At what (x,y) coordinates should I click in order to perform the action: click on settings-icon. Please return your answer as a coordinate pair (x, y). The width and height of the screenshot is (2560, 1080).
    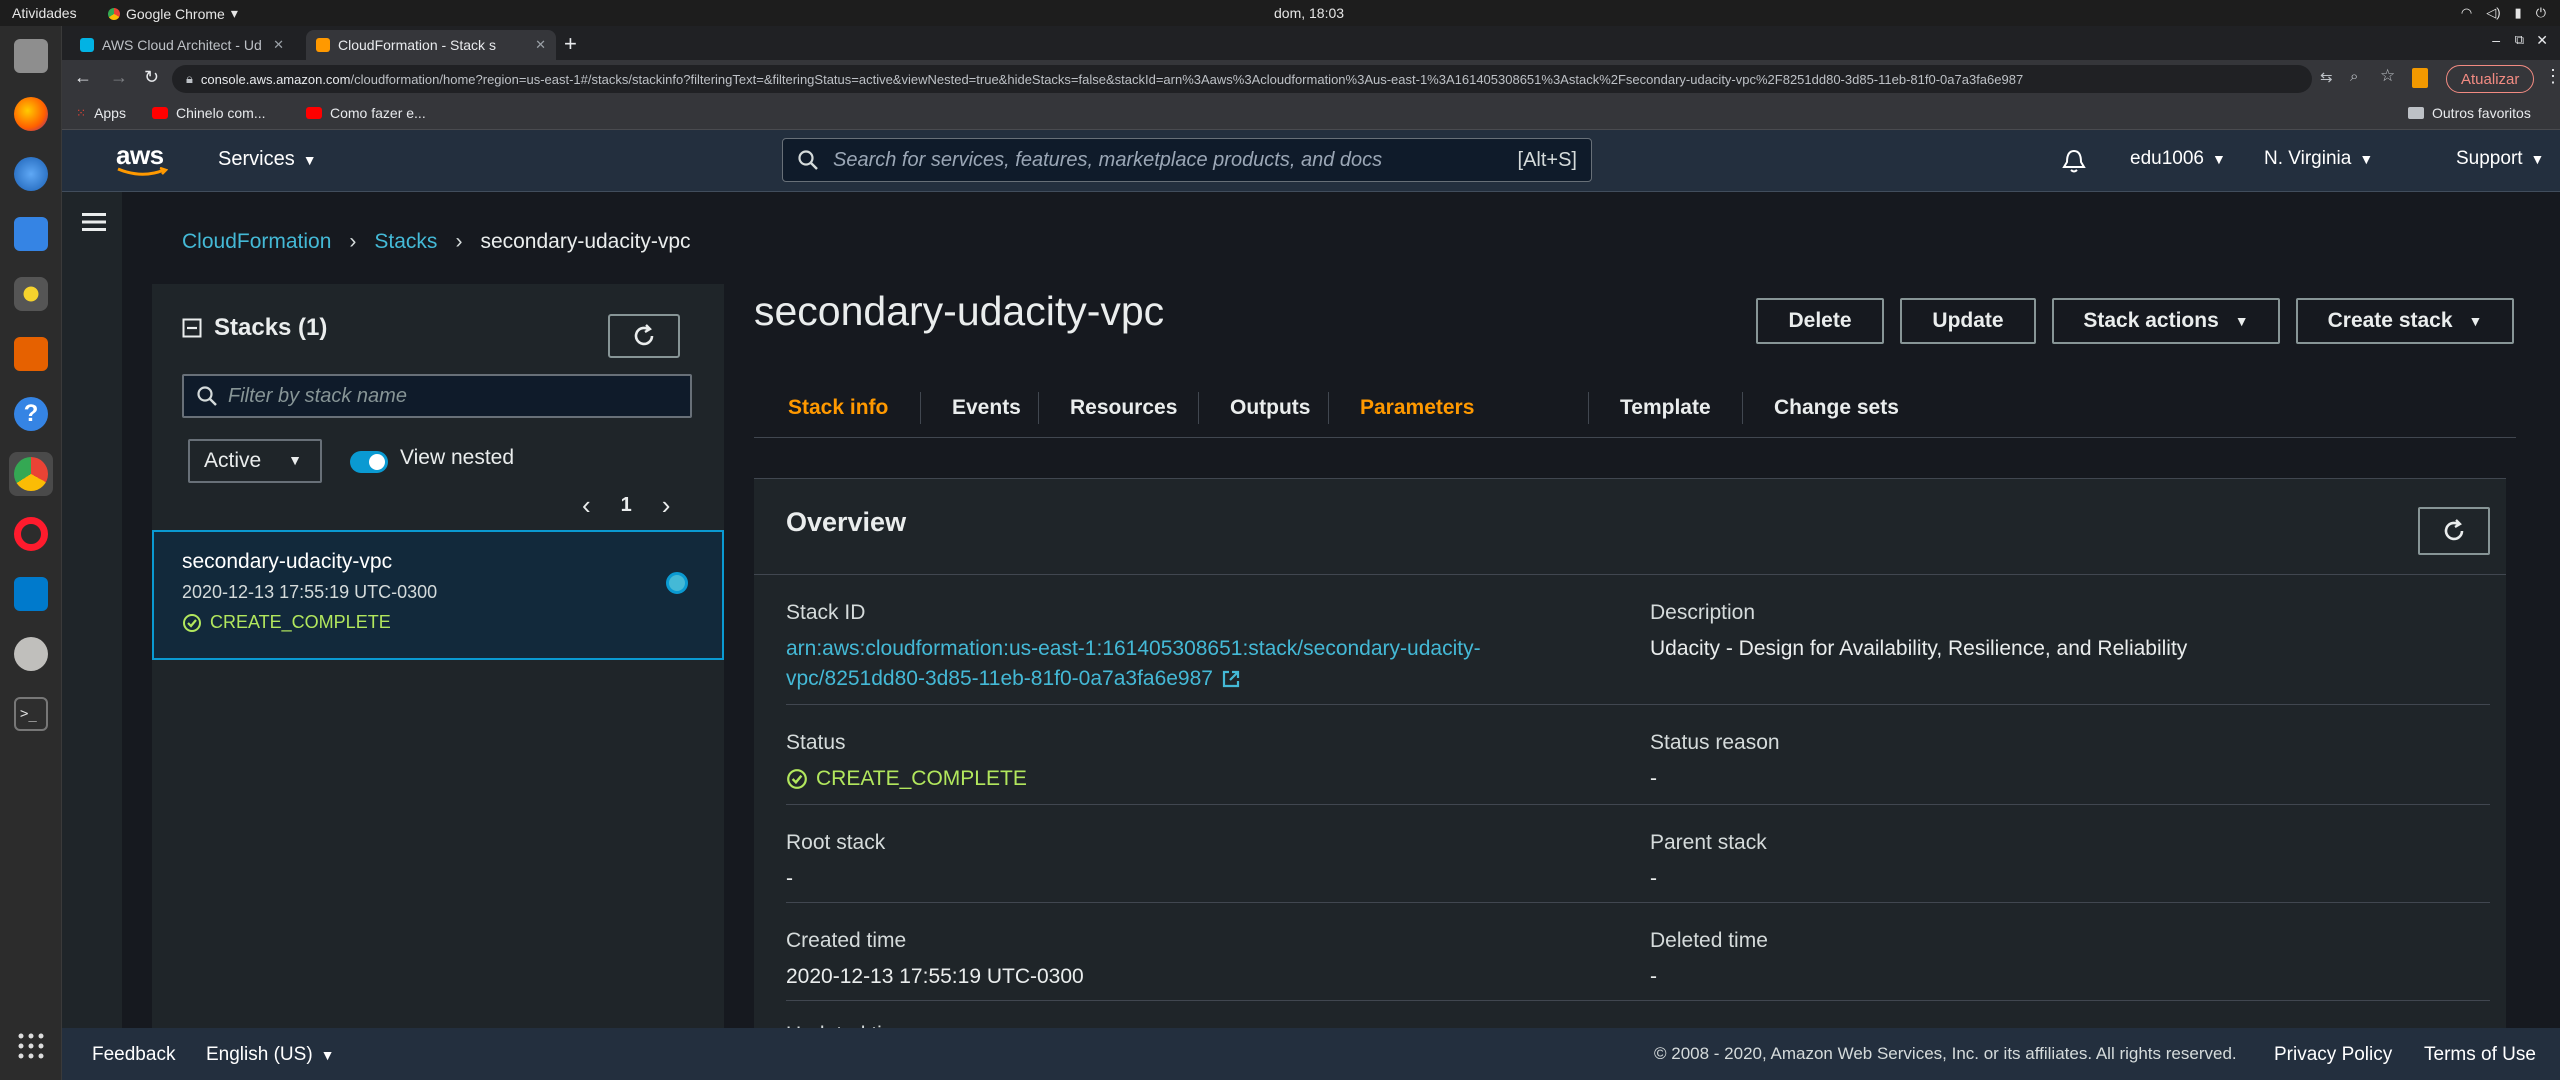
    Looking at the image, I should click on (31, 654).